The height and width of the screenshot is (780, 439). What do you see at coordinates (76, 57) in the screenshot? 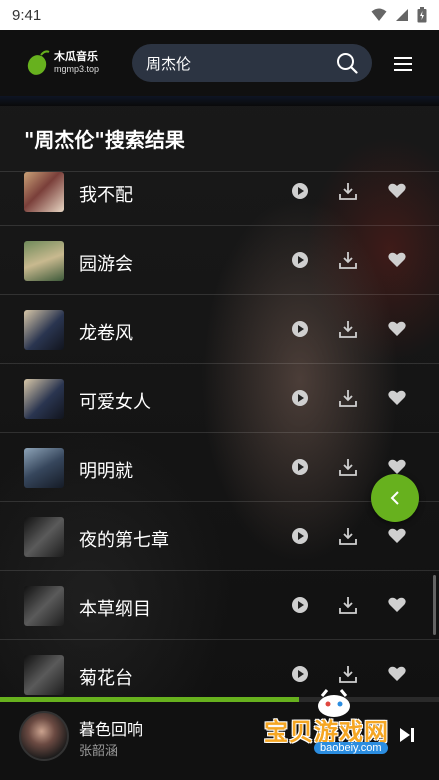
I see `logo-name: 木瓜音乐` at bounding box center [76, 57].